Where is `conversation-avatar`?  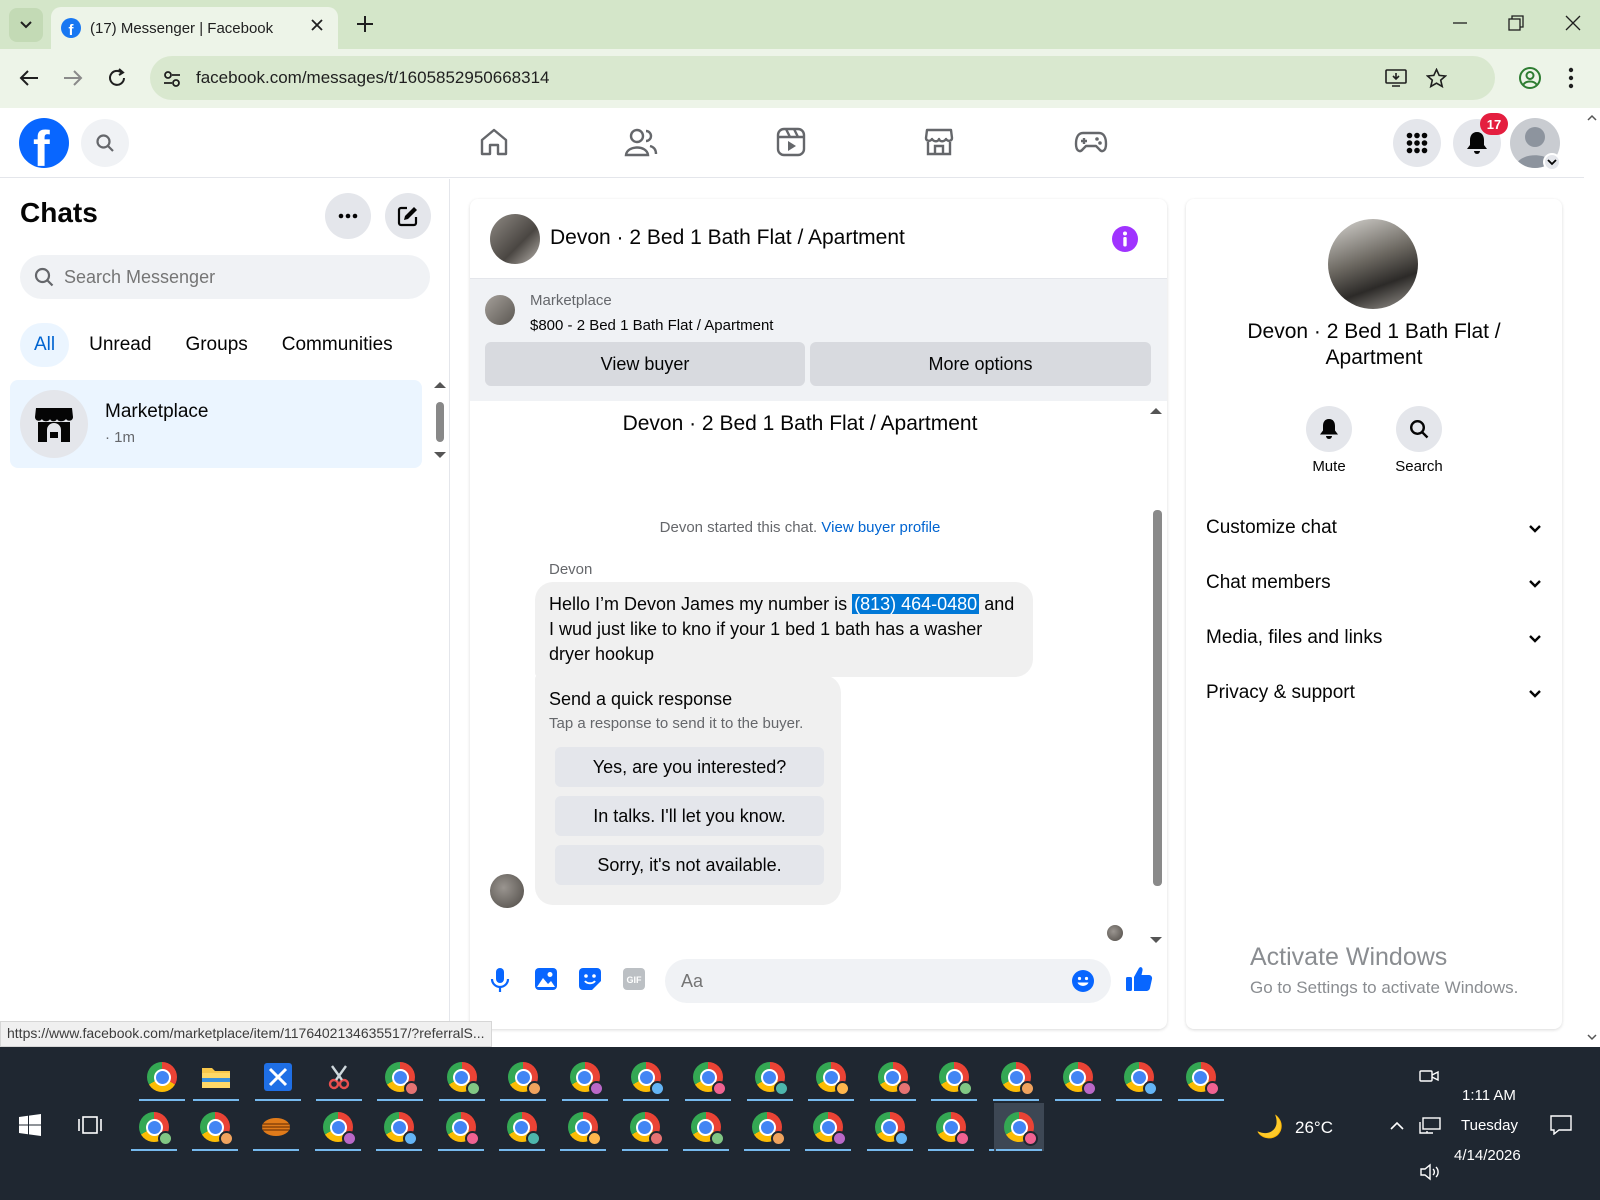
conversation-avatar is located at coordinates (515, 239).